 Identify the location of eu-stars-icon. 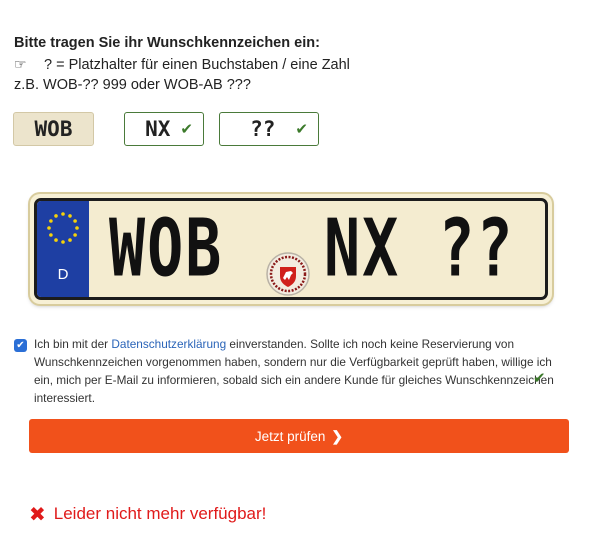
(63, 228).